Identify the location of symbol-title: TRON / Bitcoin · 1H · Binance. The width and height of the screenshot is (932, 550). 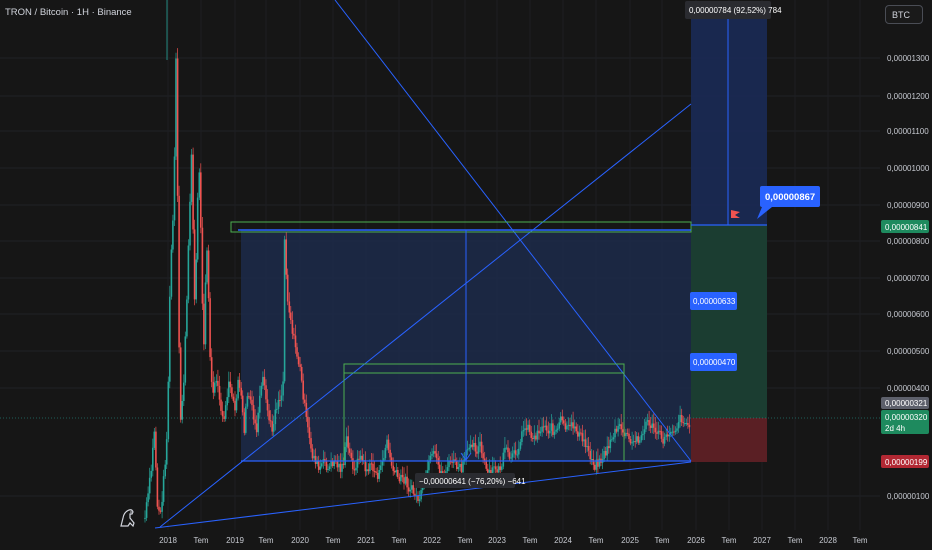
(68, 12).